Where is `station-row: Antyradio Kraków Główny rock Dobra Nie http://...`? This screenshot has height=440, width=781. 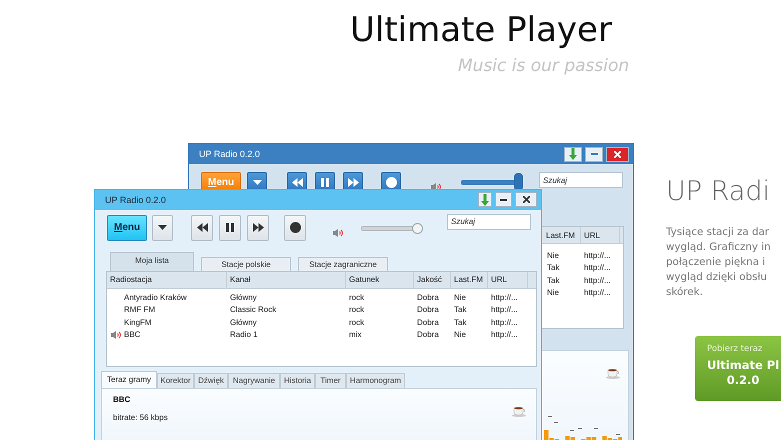
station-row: Antyradio Kraków Główny rock Dobra Nie http://... is located at coordinates (321, 297).